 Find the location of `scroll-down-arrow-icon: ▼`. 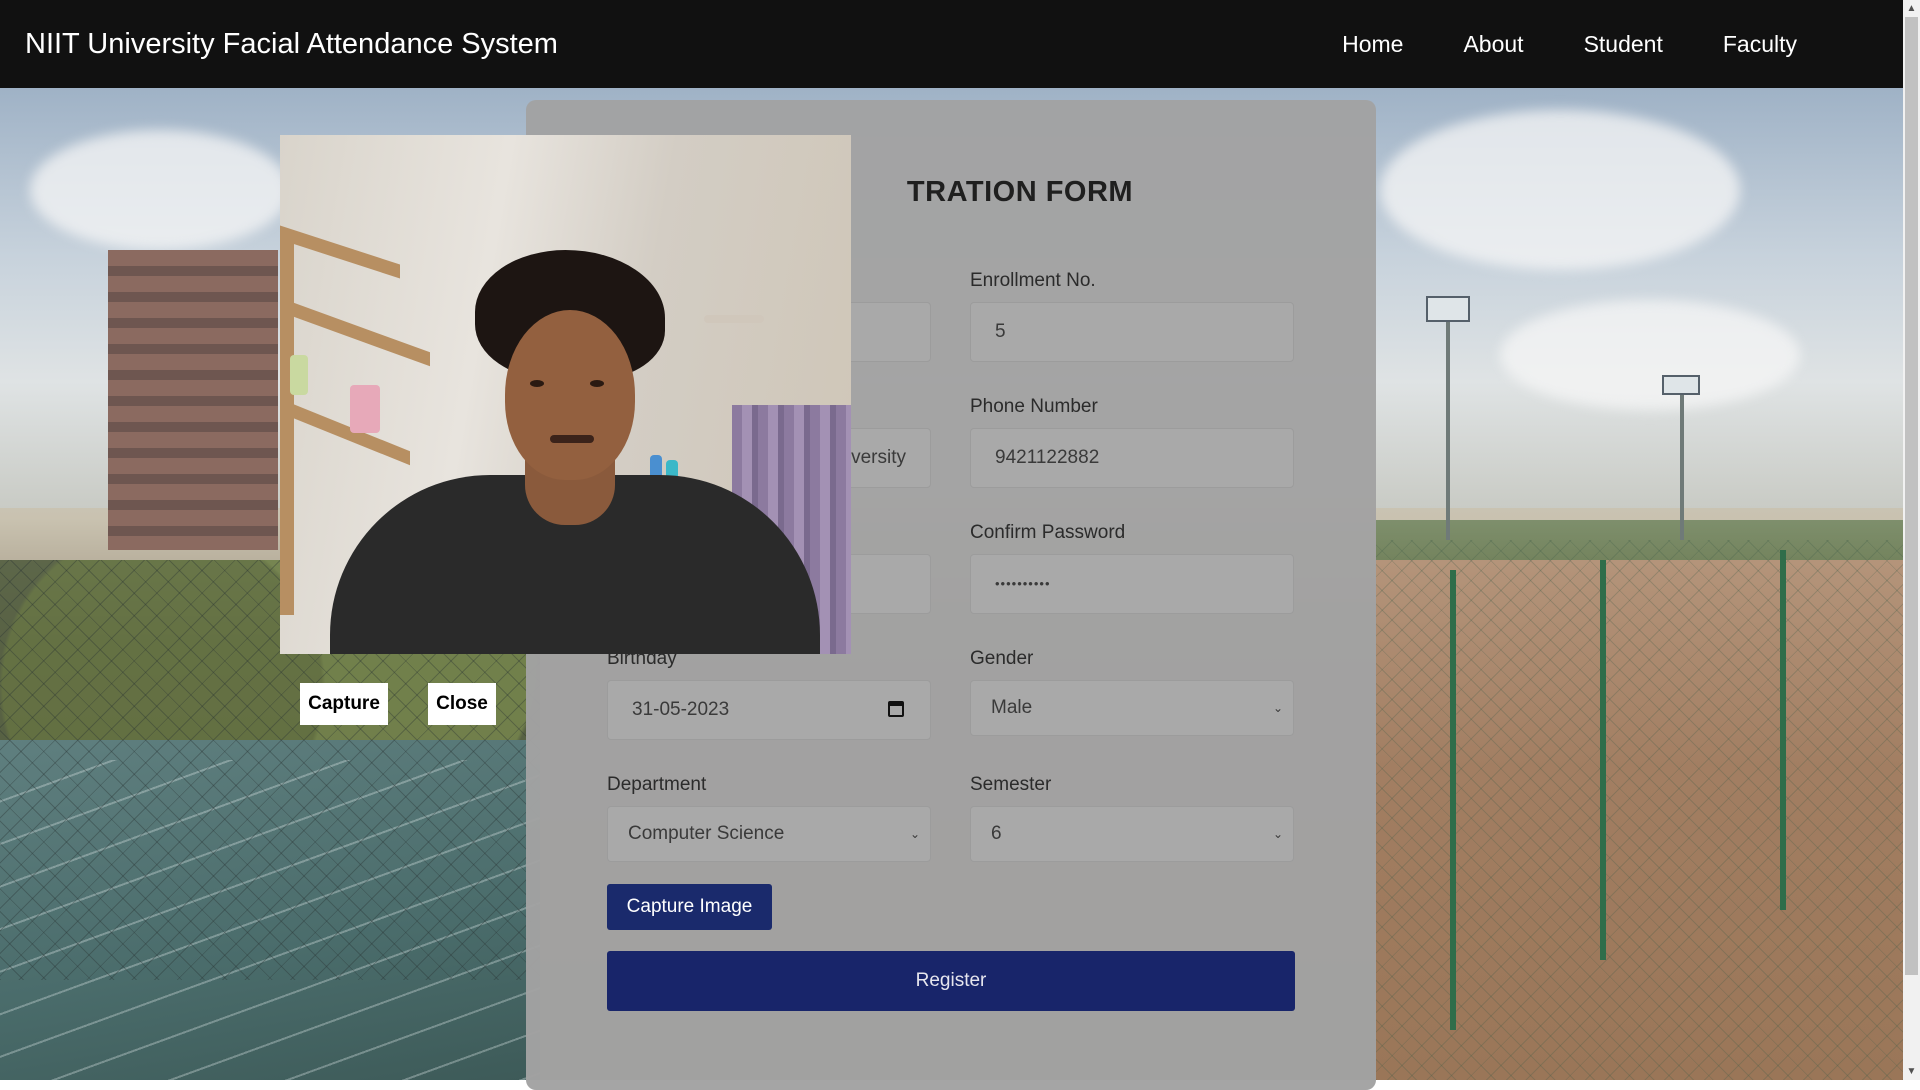

scroll-down-arrow-icon: ▼ is located at coordinates (1911, 1071).